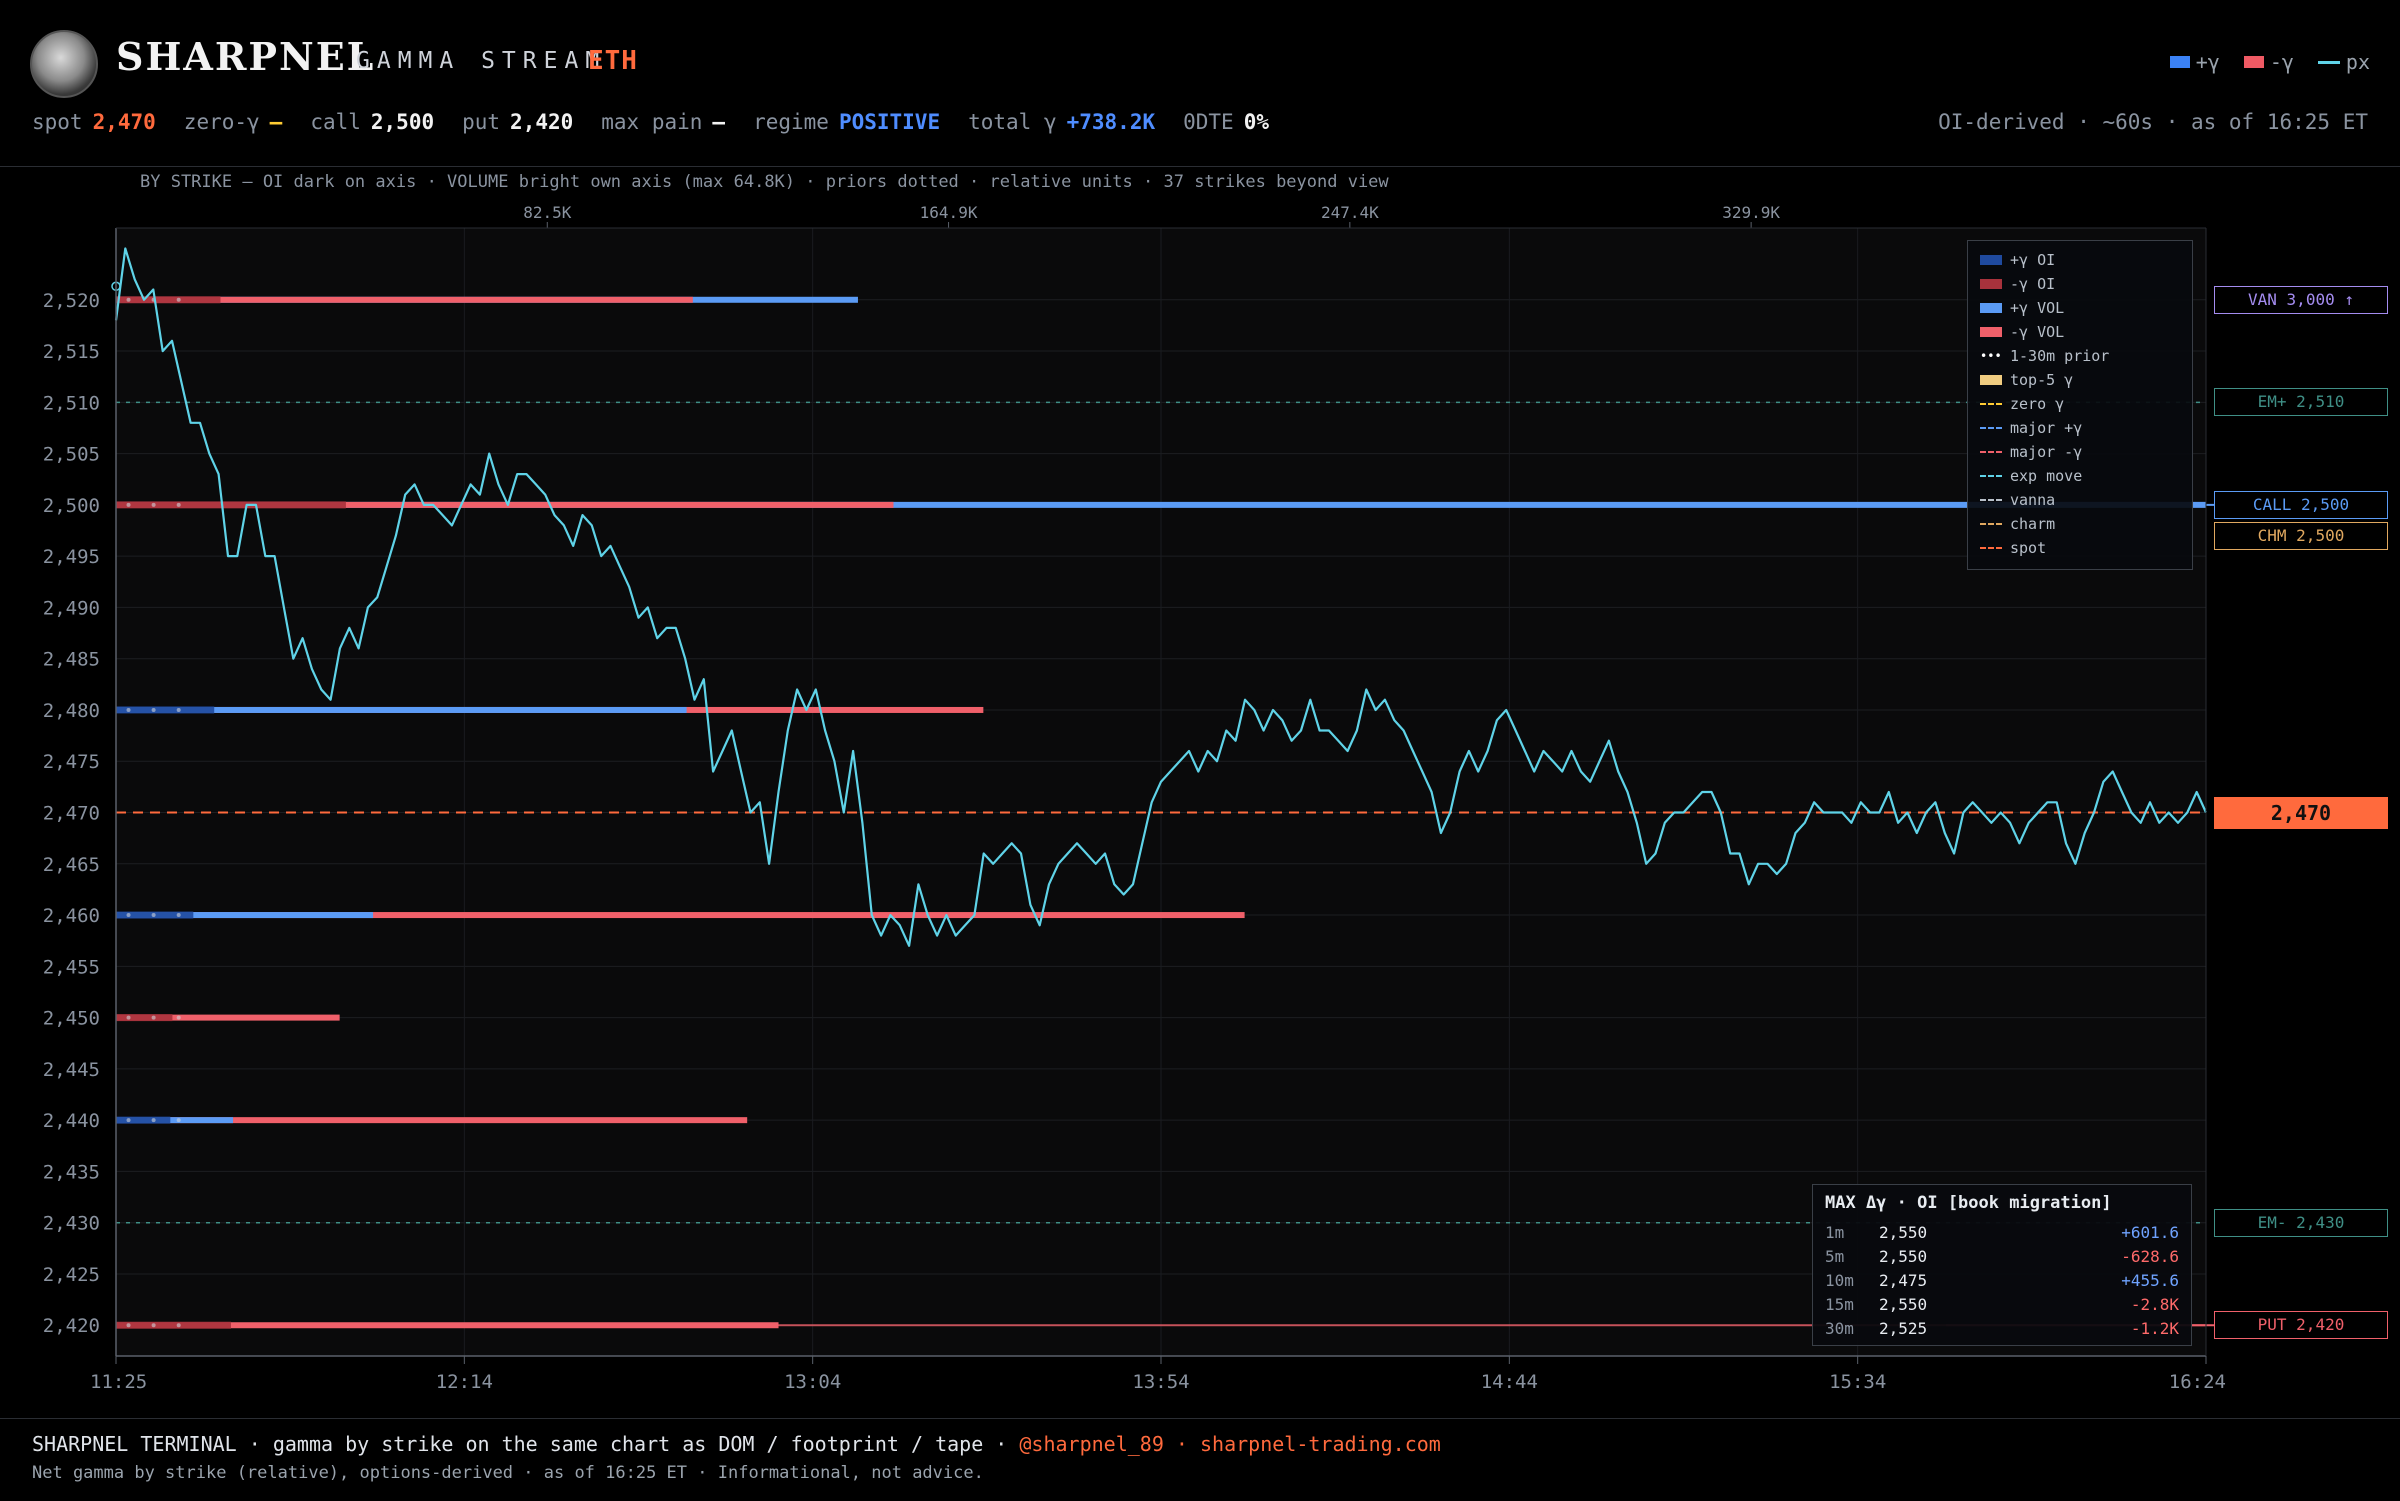  What do you see at coordinates (2022, 308) in the screenshot?
I see `legend-item: +γ VOL` at bounding box center [2022, 308].